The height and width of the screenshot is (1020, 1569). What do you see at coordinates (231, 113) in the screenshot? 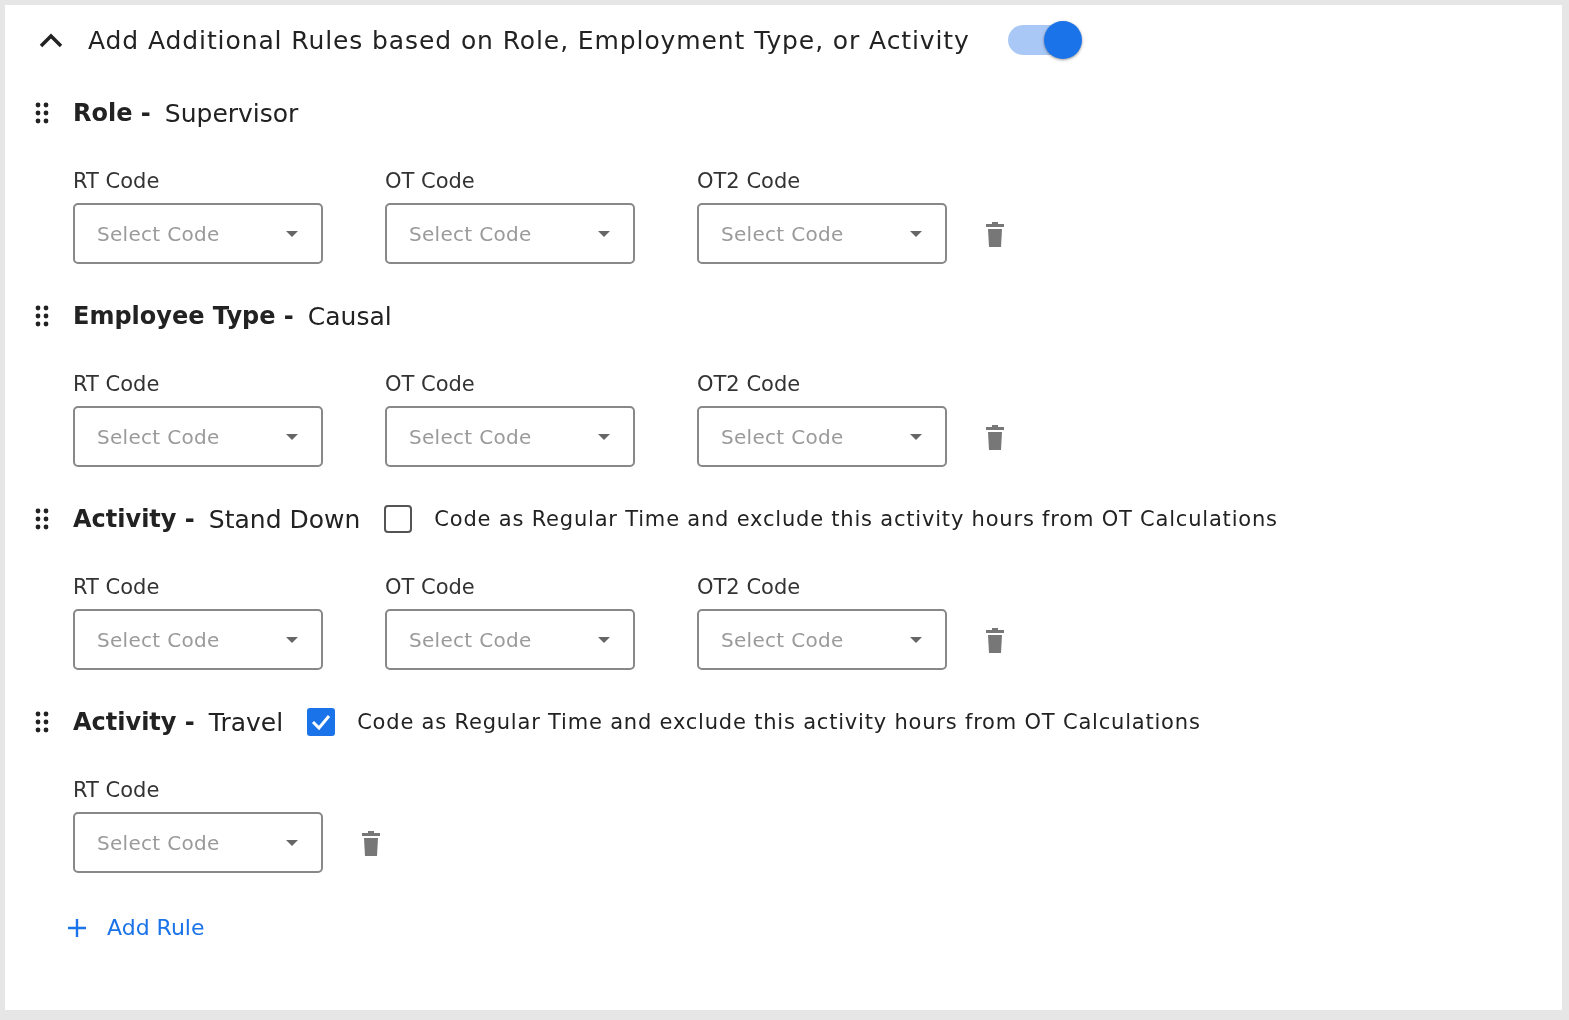
I see `rule-value: Supervisor` at bounding box center [231, 113].